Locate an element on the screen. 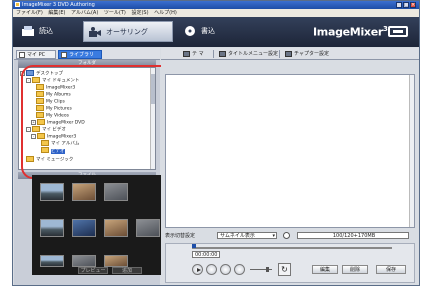 The height and width of the screenshot is (295, 422). status-row: 表示切替設定 サムネイル表示 ▾ 100/120+170MB is located at coordinates (290, 236).